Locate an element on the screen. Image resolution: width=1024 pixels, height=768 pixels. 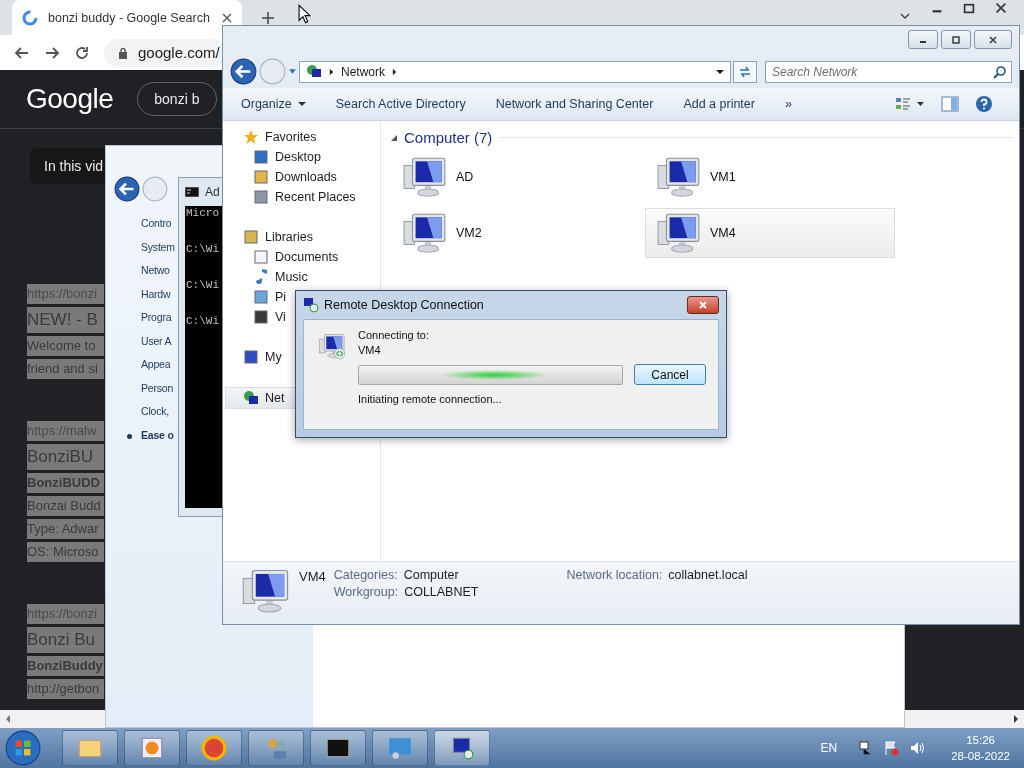
google-logo: Google is located at coordinates (70, 99).